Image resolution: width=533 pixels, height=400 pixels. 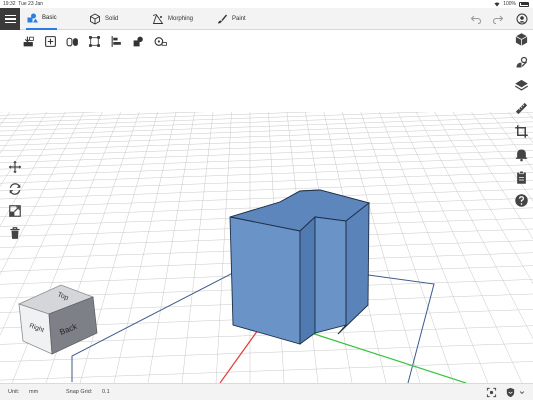 I want to click on measure-tool, so click(x=160, y=41).